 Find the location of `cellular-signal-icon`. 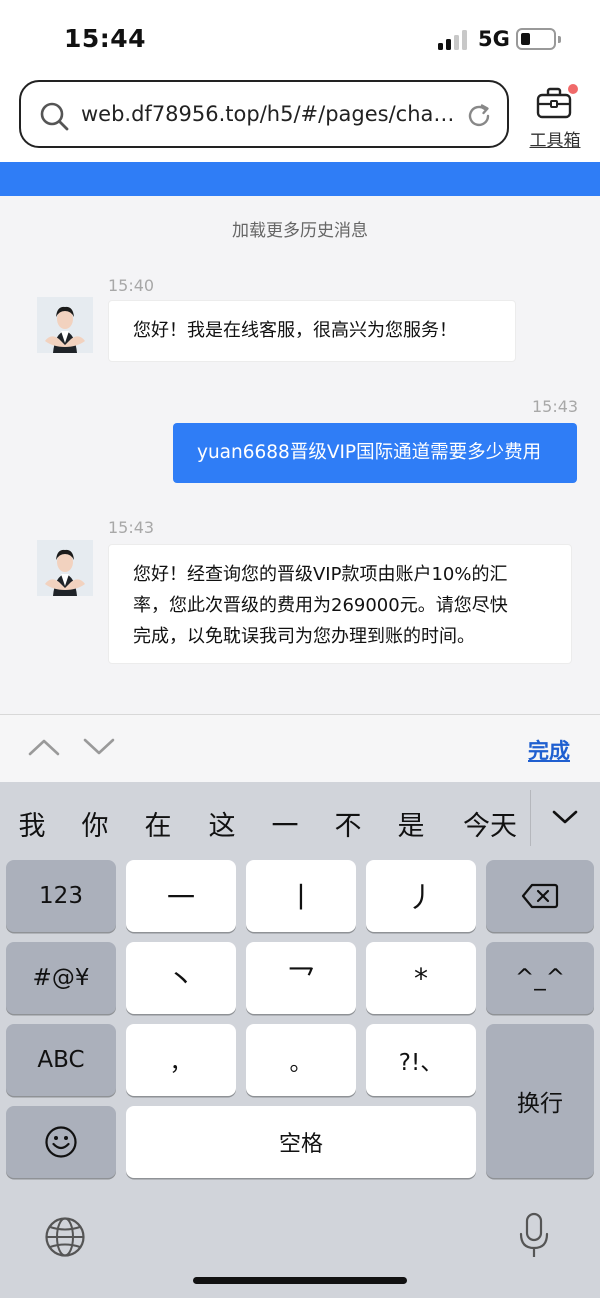

cellular-signal-icon is located at coordinates (454, 40).